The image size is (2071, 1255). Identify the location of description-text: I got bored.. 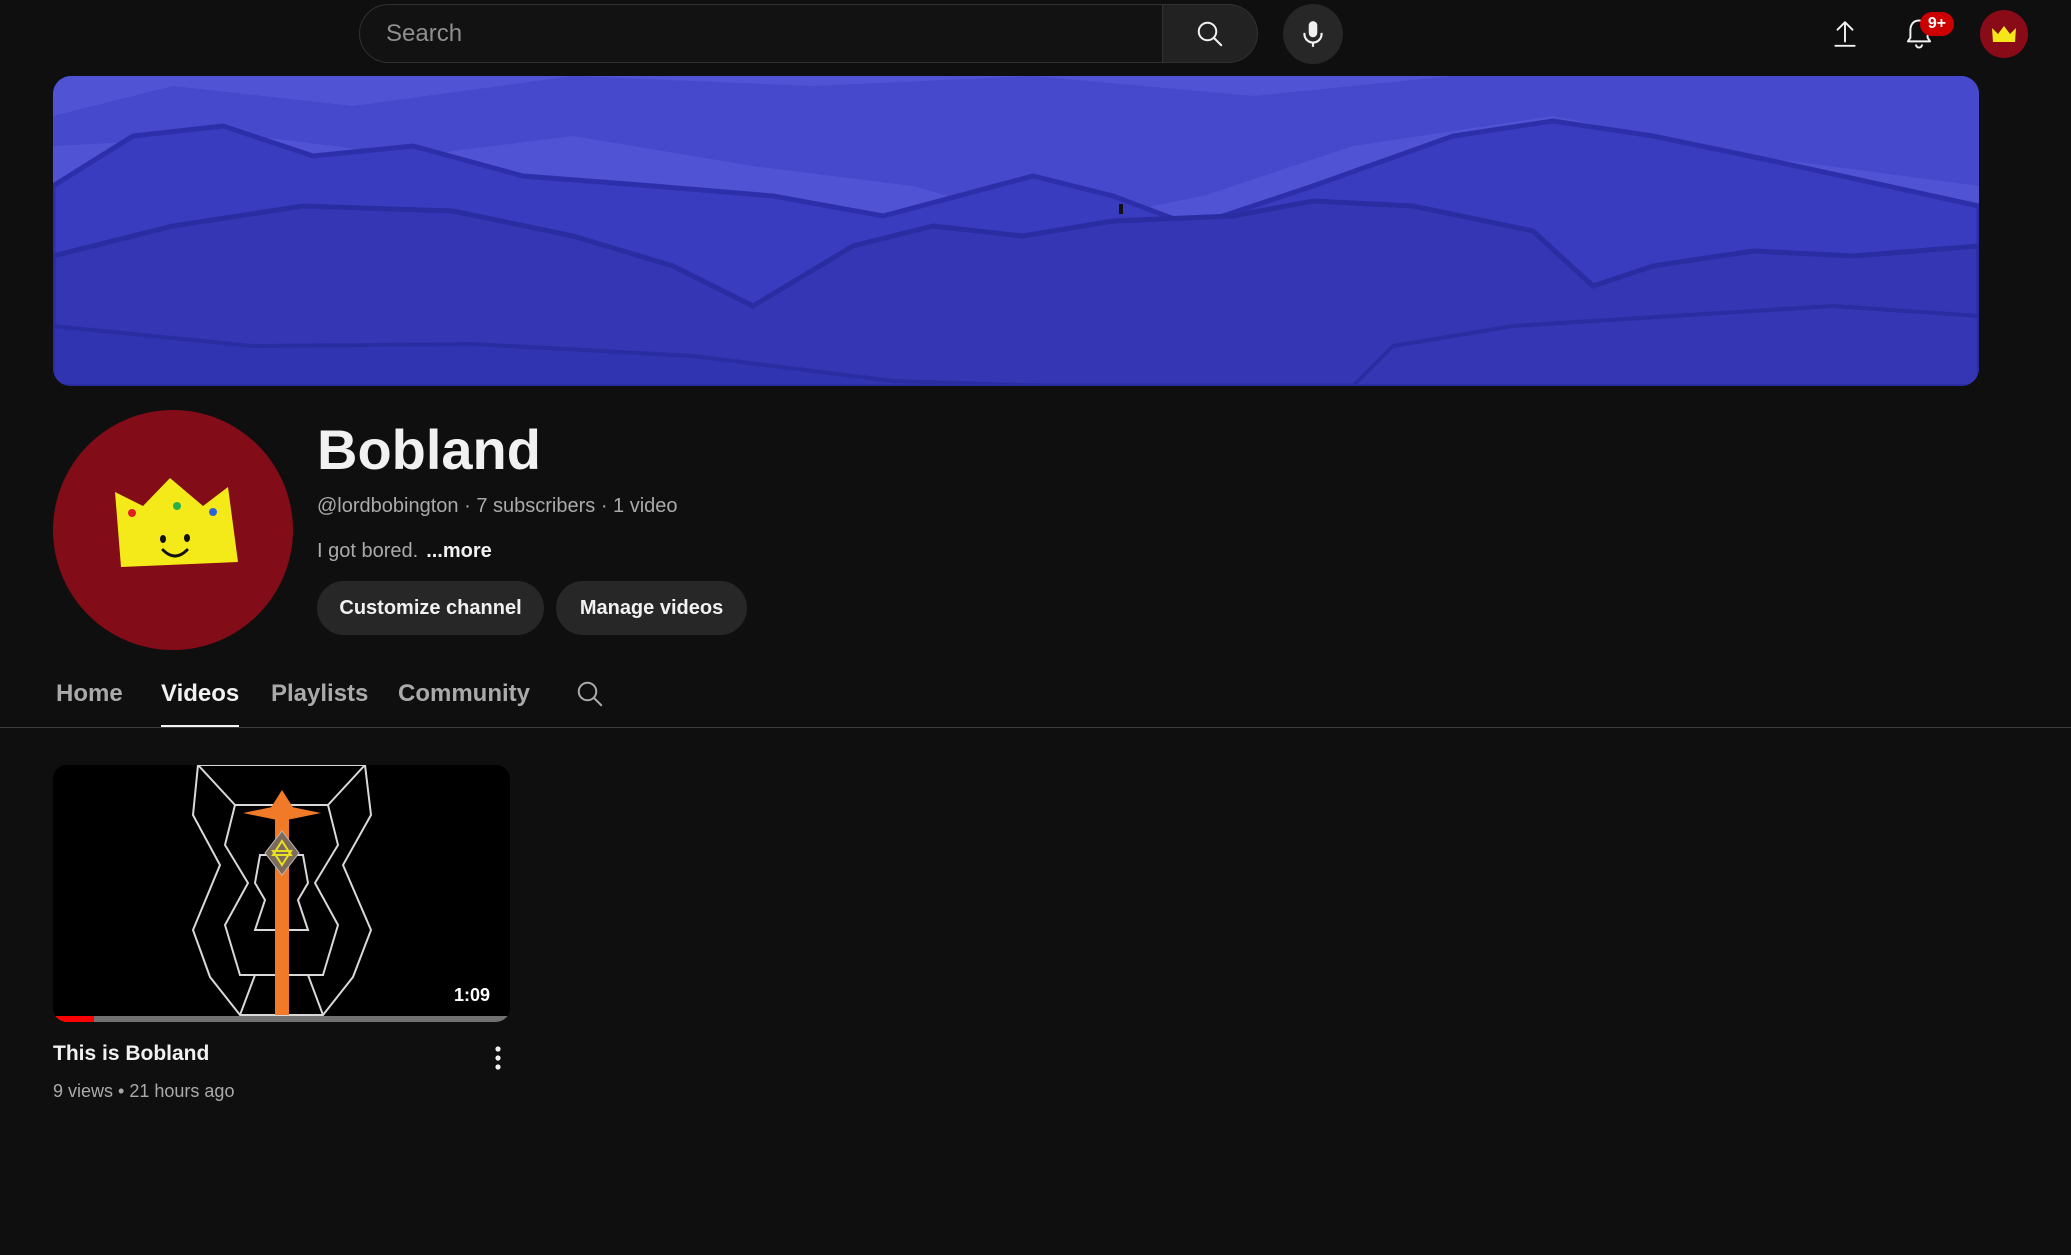
(368, 551).